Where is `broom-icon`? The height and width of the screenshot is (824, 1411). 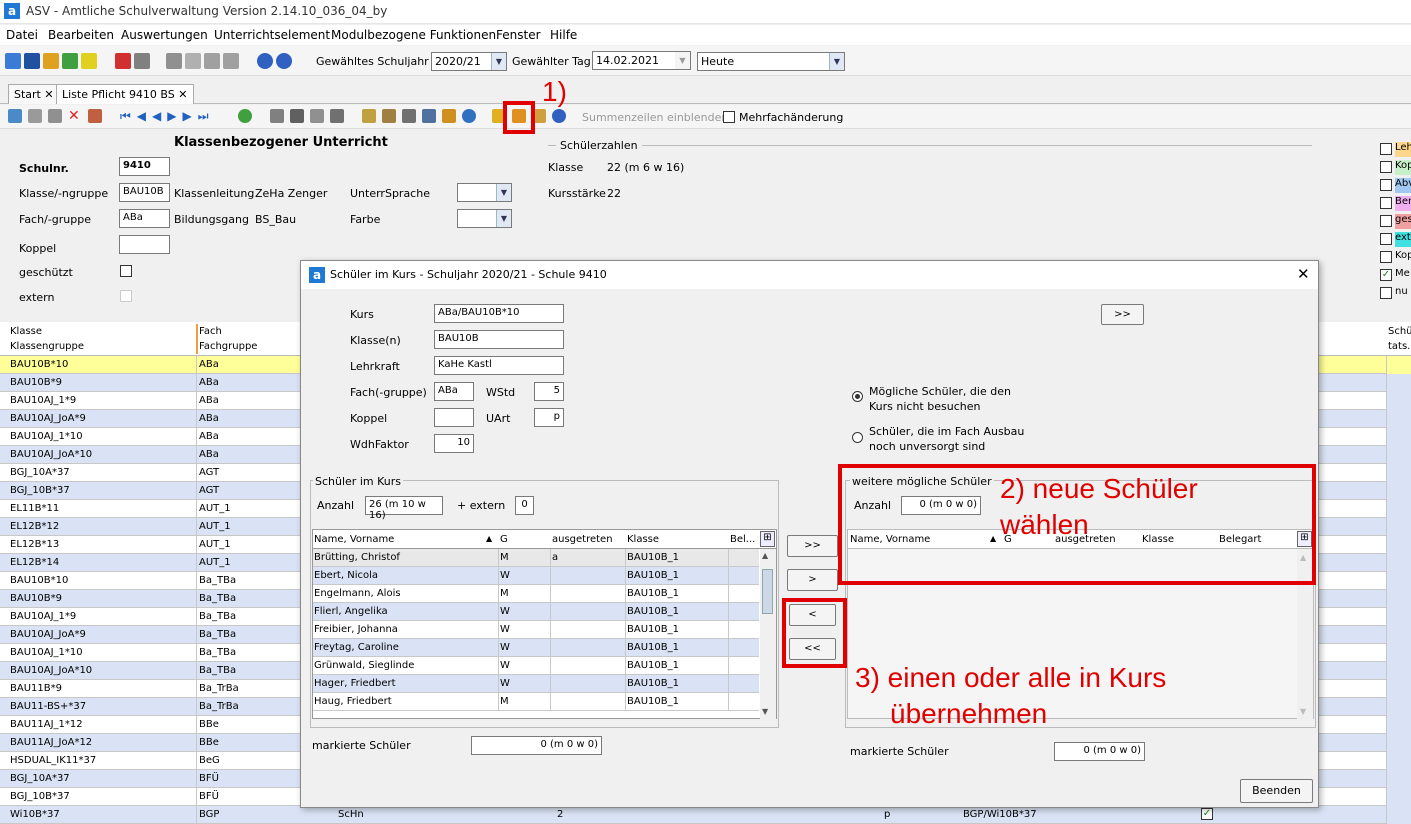 broom-icon is located at coordinates (449, 116).